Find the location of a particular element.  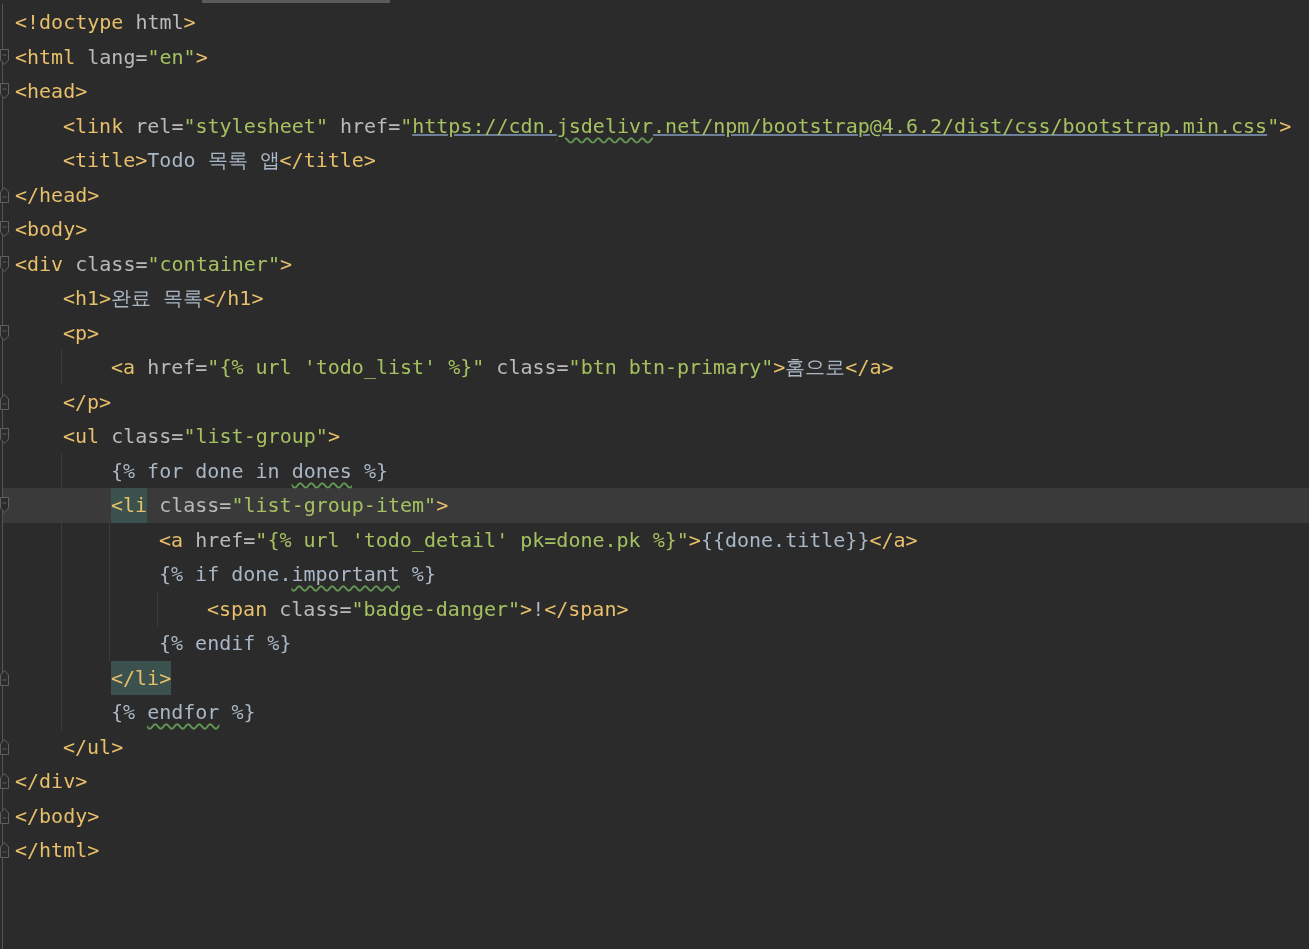

code-line: <a href="{% url 'todo_list' %}" class="btn btn-primary">홈으로</a> is located at coordinates (502, 367).